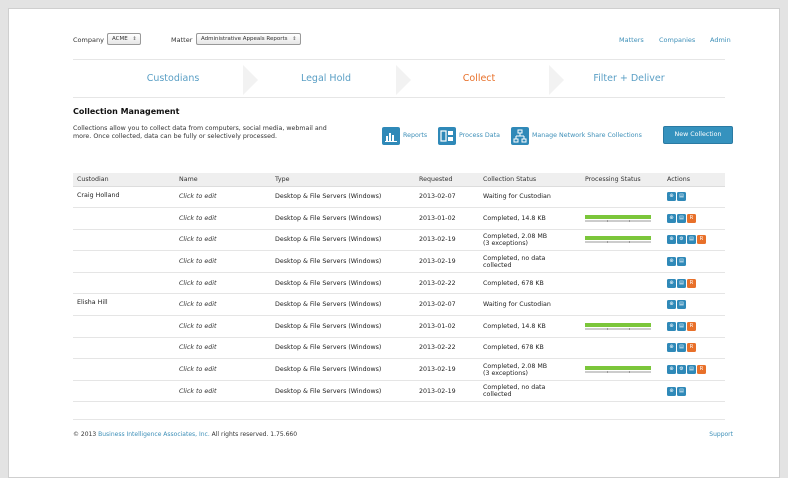 This screenshot has height=478, width=788. I want to click on cell-actions: ⊕ ⚙ ▤ R, so click(694, 240).